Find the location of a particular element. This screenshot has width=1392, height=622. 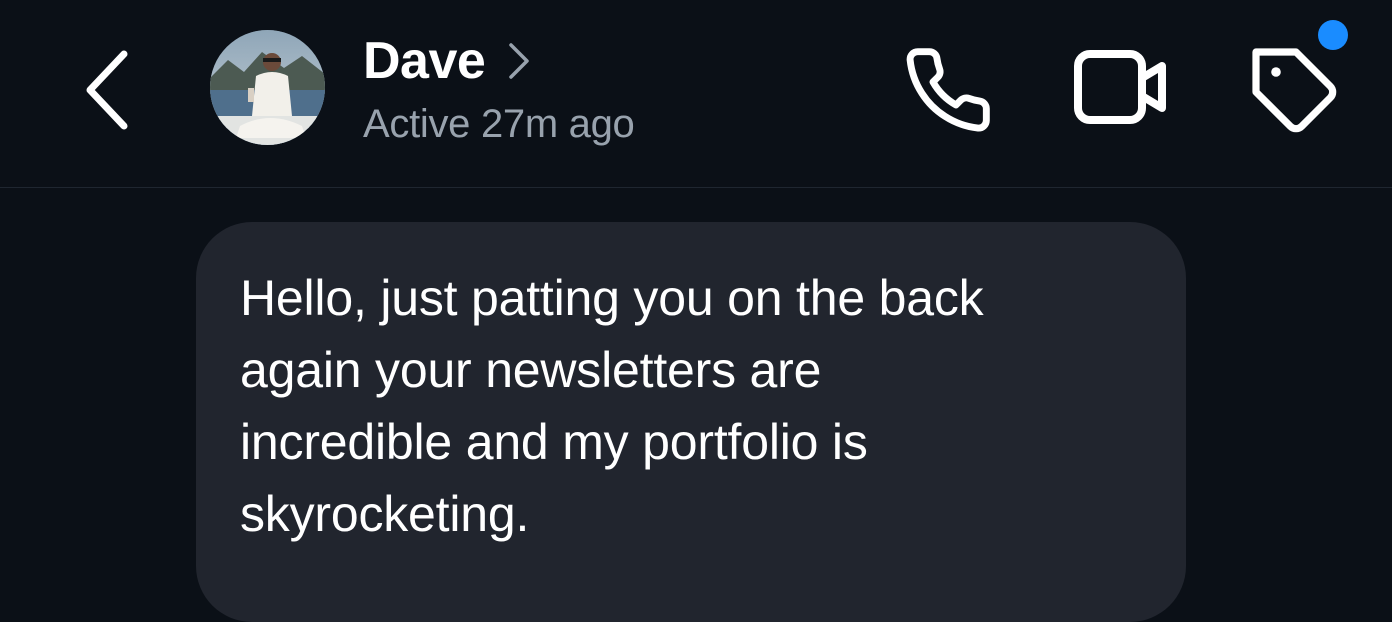

back-button is located at coordinates (108, 90).